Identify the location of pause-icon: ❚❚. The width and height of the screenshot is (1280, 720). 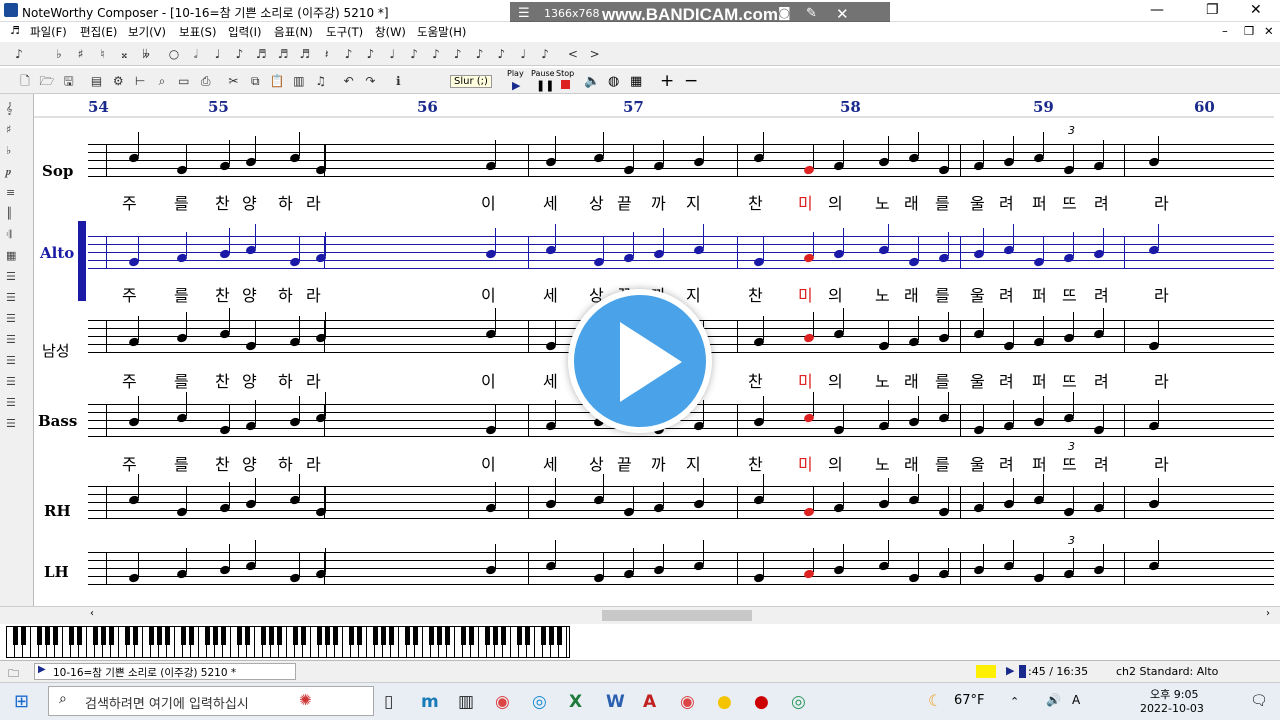
(545, 85).